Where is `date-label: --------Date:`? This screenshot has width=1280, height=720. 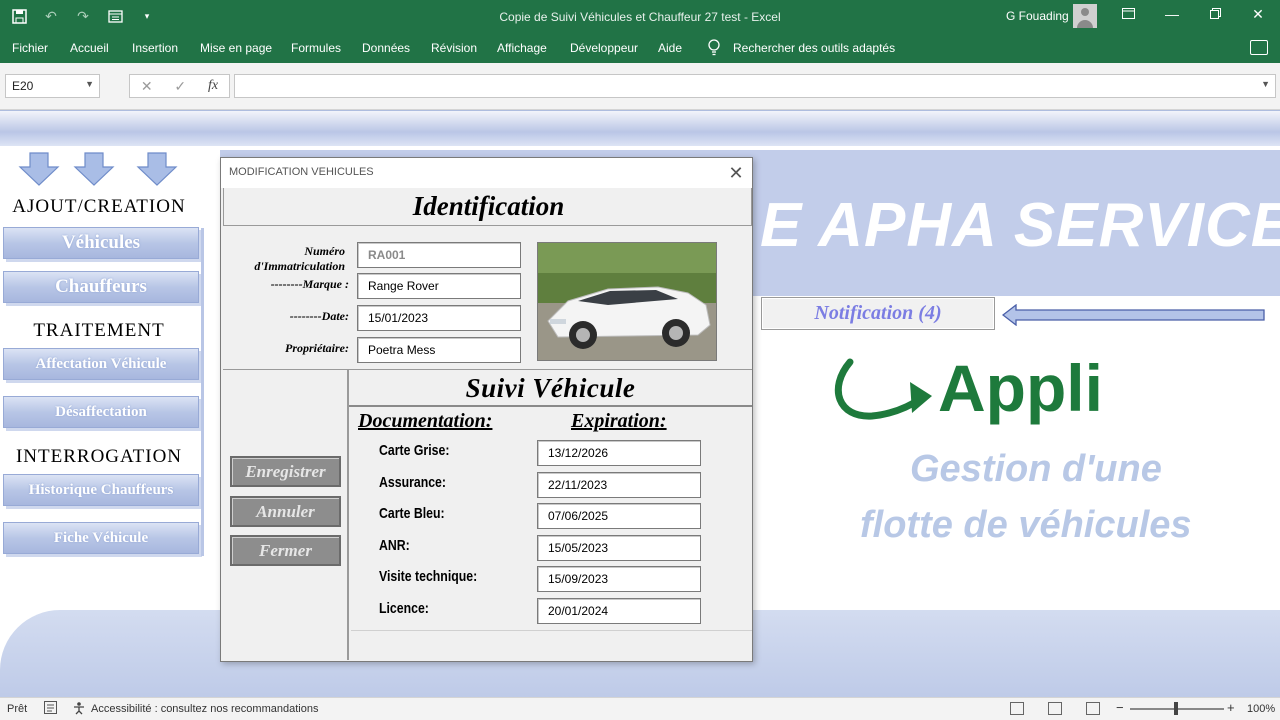
date-label: --------Date: is located at coordinates (319, 316).